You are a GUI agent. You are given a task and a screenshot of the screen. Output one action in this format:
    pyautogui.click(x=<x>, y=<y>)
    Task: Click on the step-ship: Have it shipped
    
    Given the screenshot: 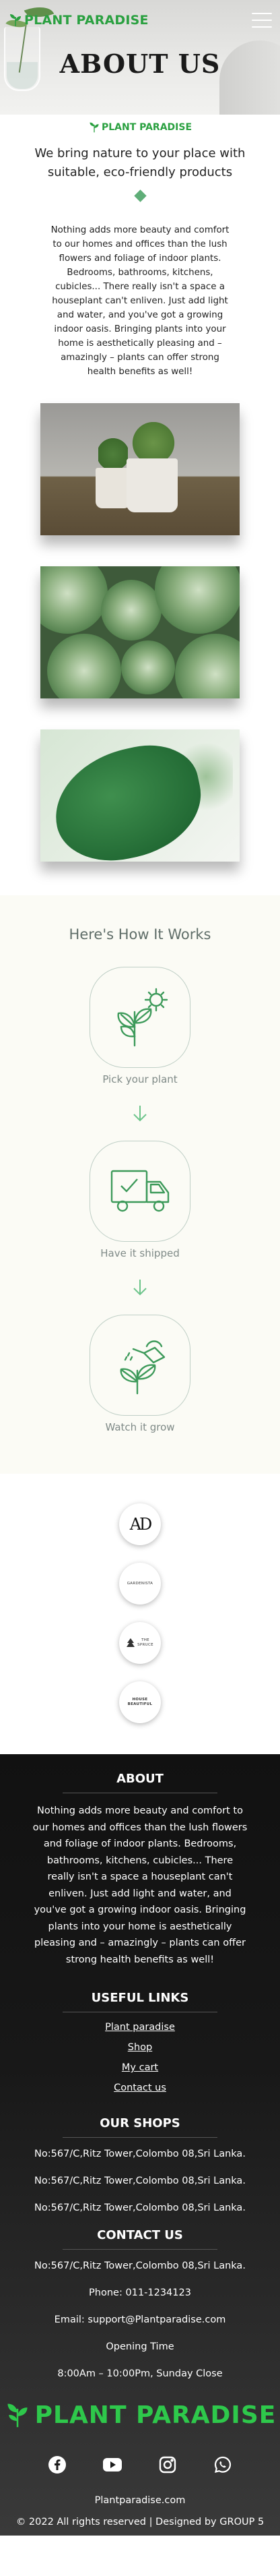 What is the action you would take?
    pyautogui.click(x=140, y=1200)
    